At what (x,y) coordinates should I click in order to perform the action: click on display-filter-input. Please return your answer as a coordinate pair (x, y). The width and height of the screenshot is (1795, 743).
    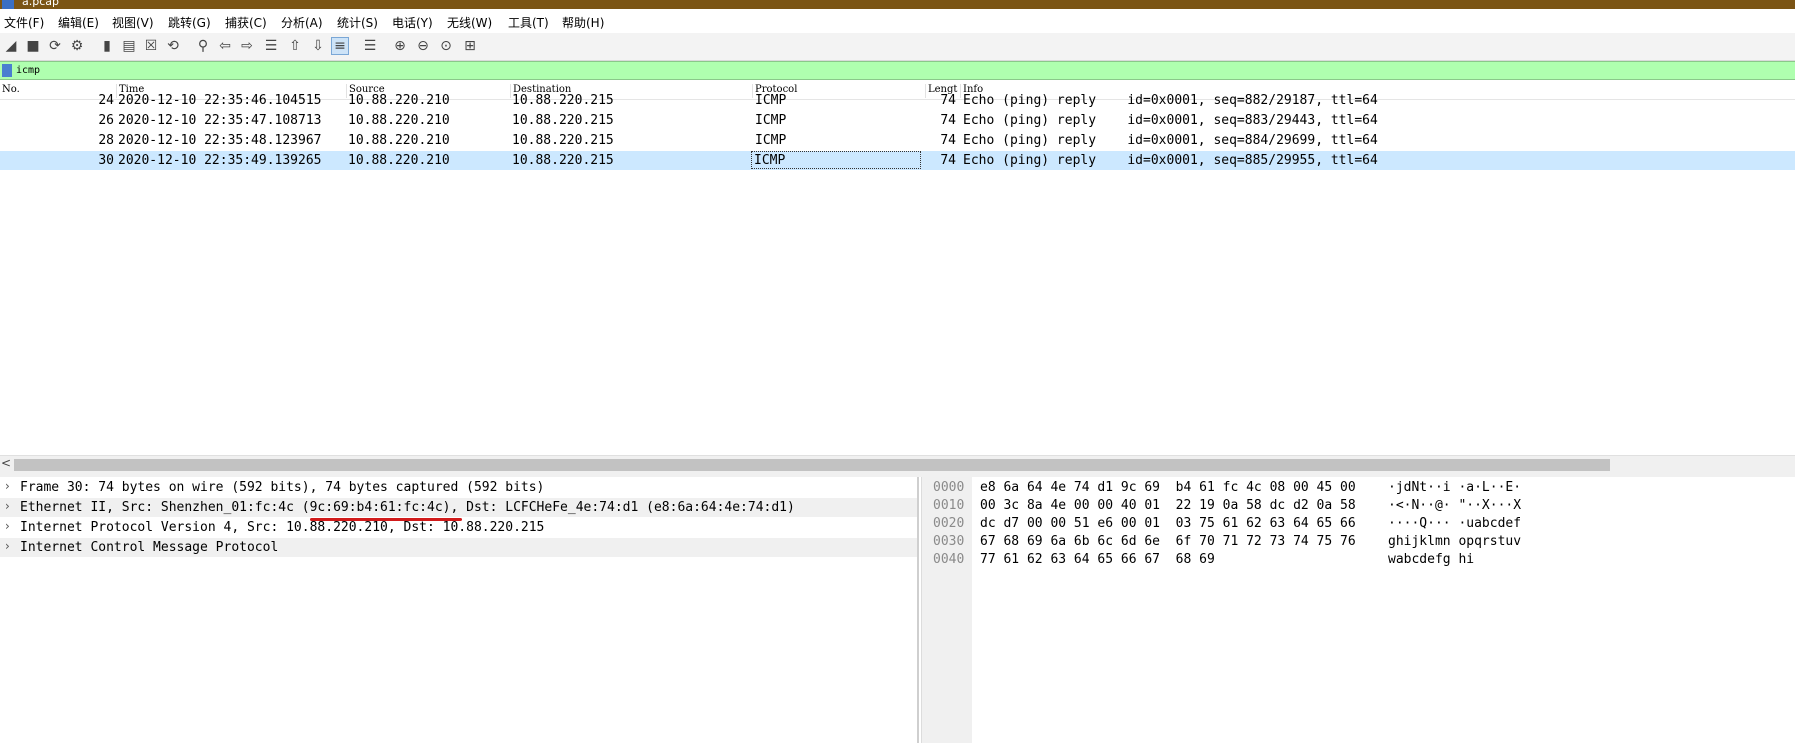
    Looking at the image, I should click on (901, 70).